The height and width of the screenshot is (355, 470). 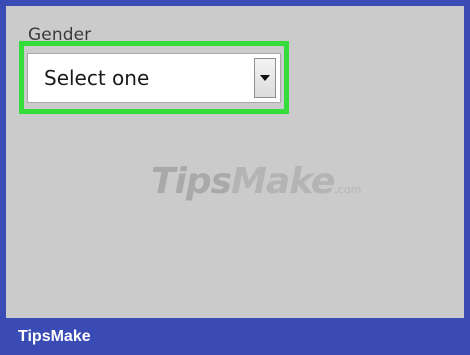 I want to click on watermark-logo: TipsMake.com, so click(x=256, y=181).